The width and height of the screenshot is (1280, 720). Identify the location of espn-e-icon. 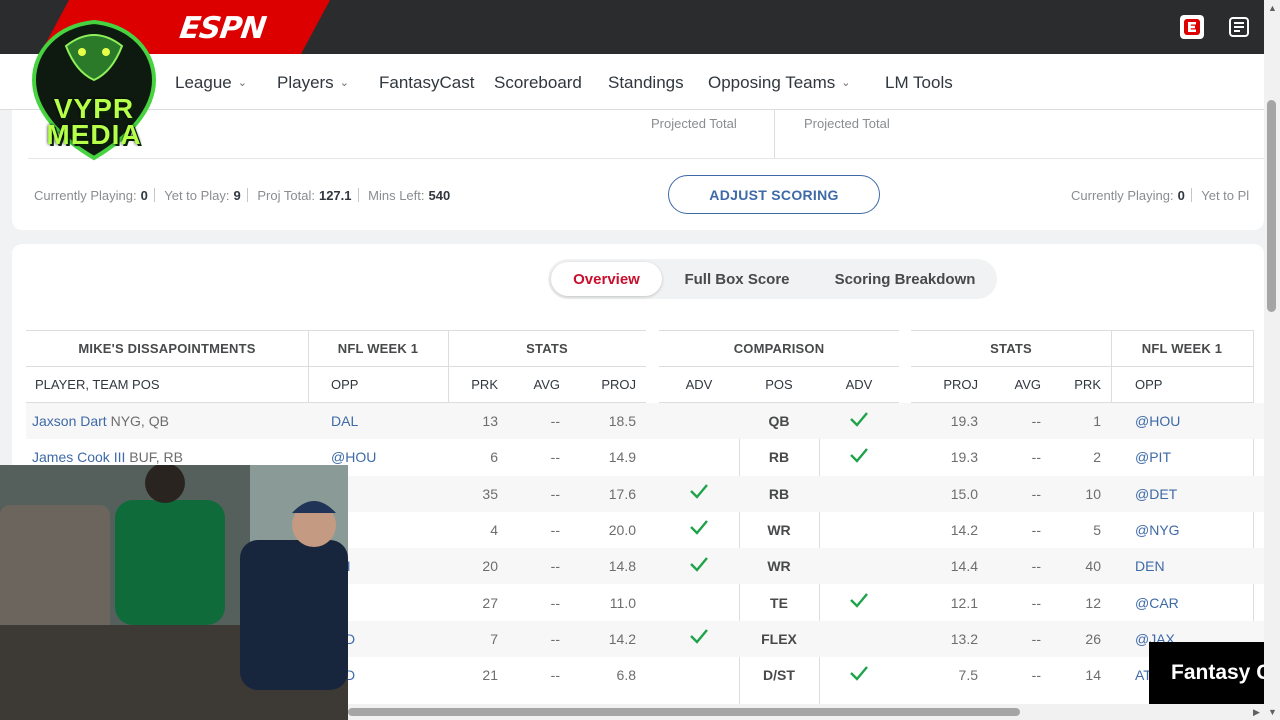
(1192, 27).